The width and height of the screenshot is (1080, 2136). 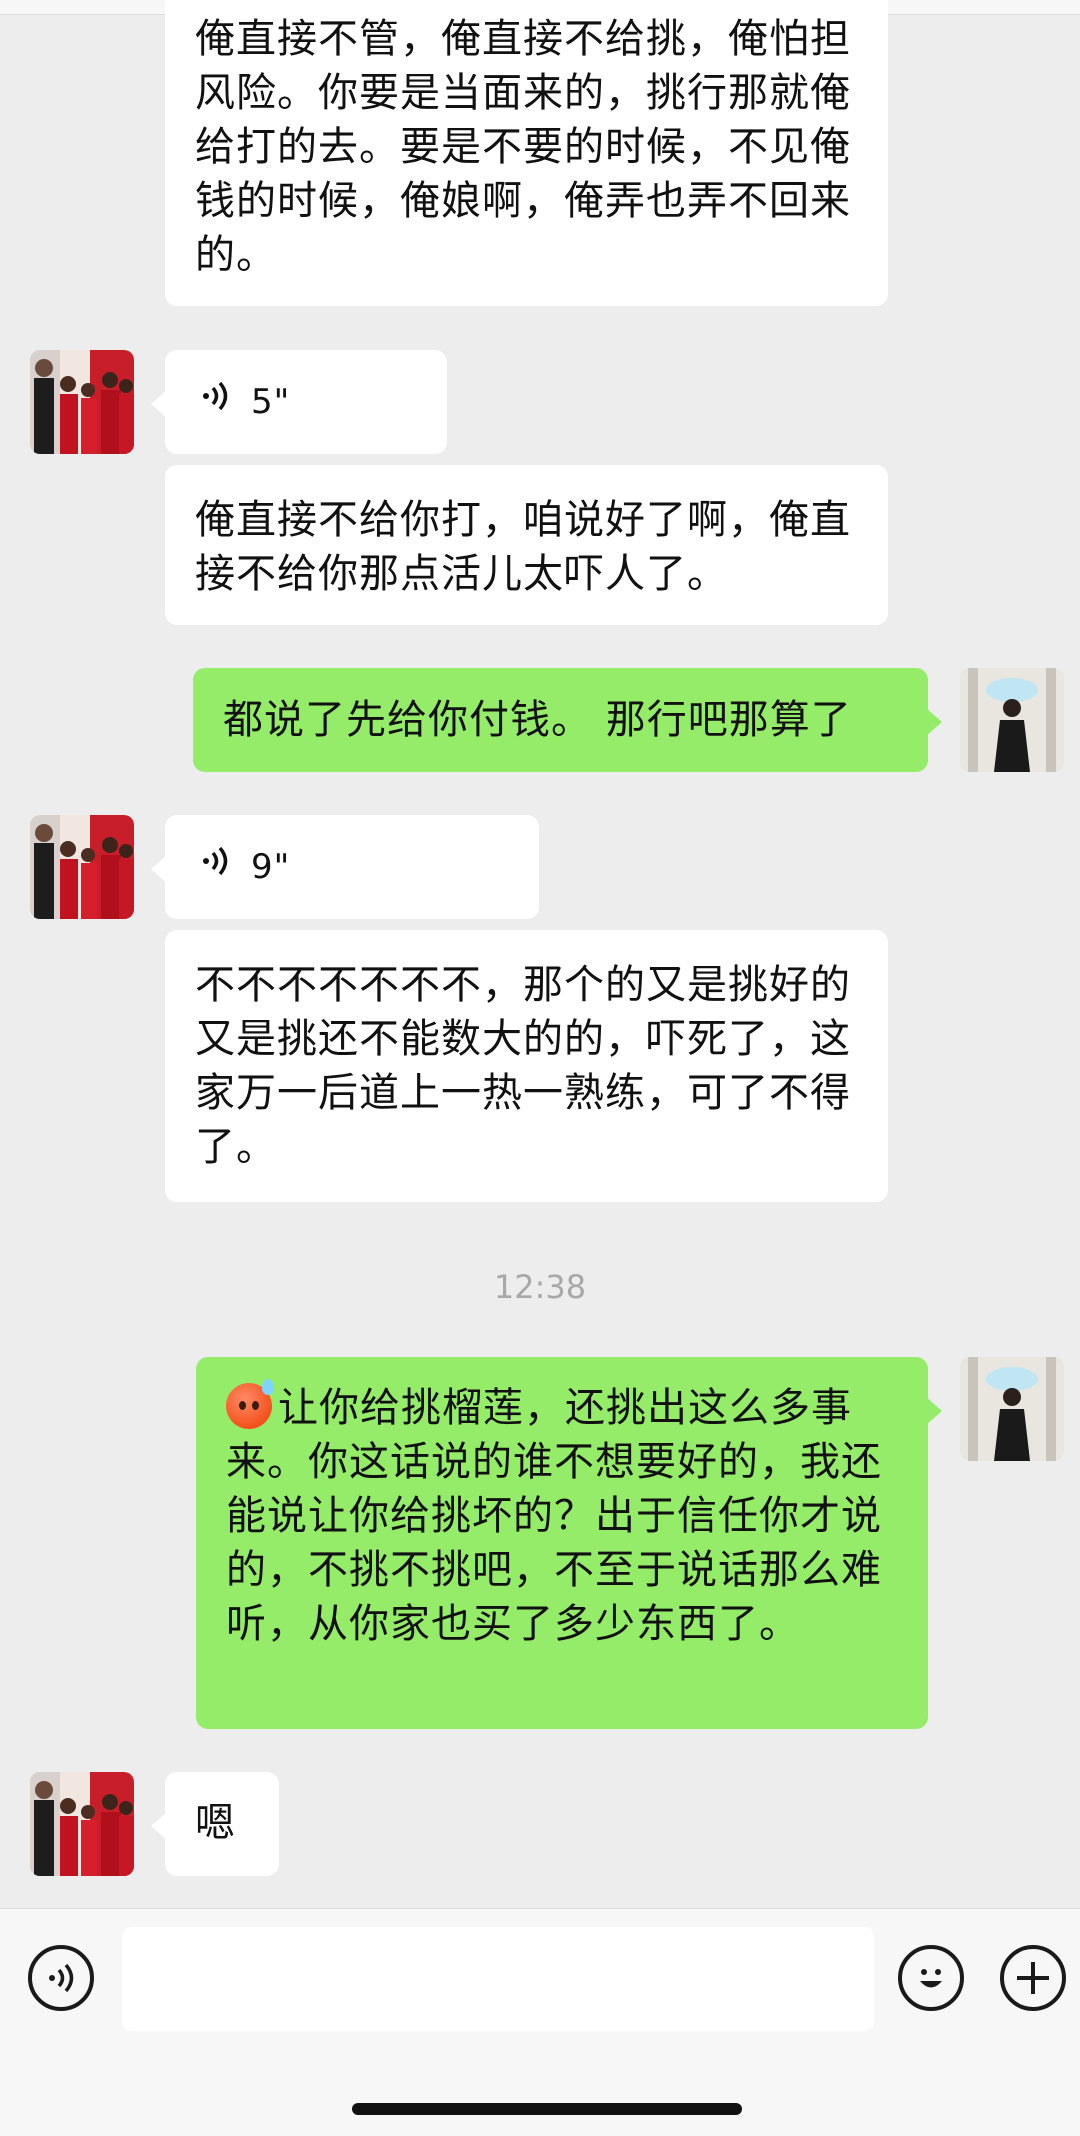 What do you see at coordinates (537, 720) in the screenshot?
I see `message-text: 都说了先给你付钱。 那行吧那算了` at bounding box center [537, 720].